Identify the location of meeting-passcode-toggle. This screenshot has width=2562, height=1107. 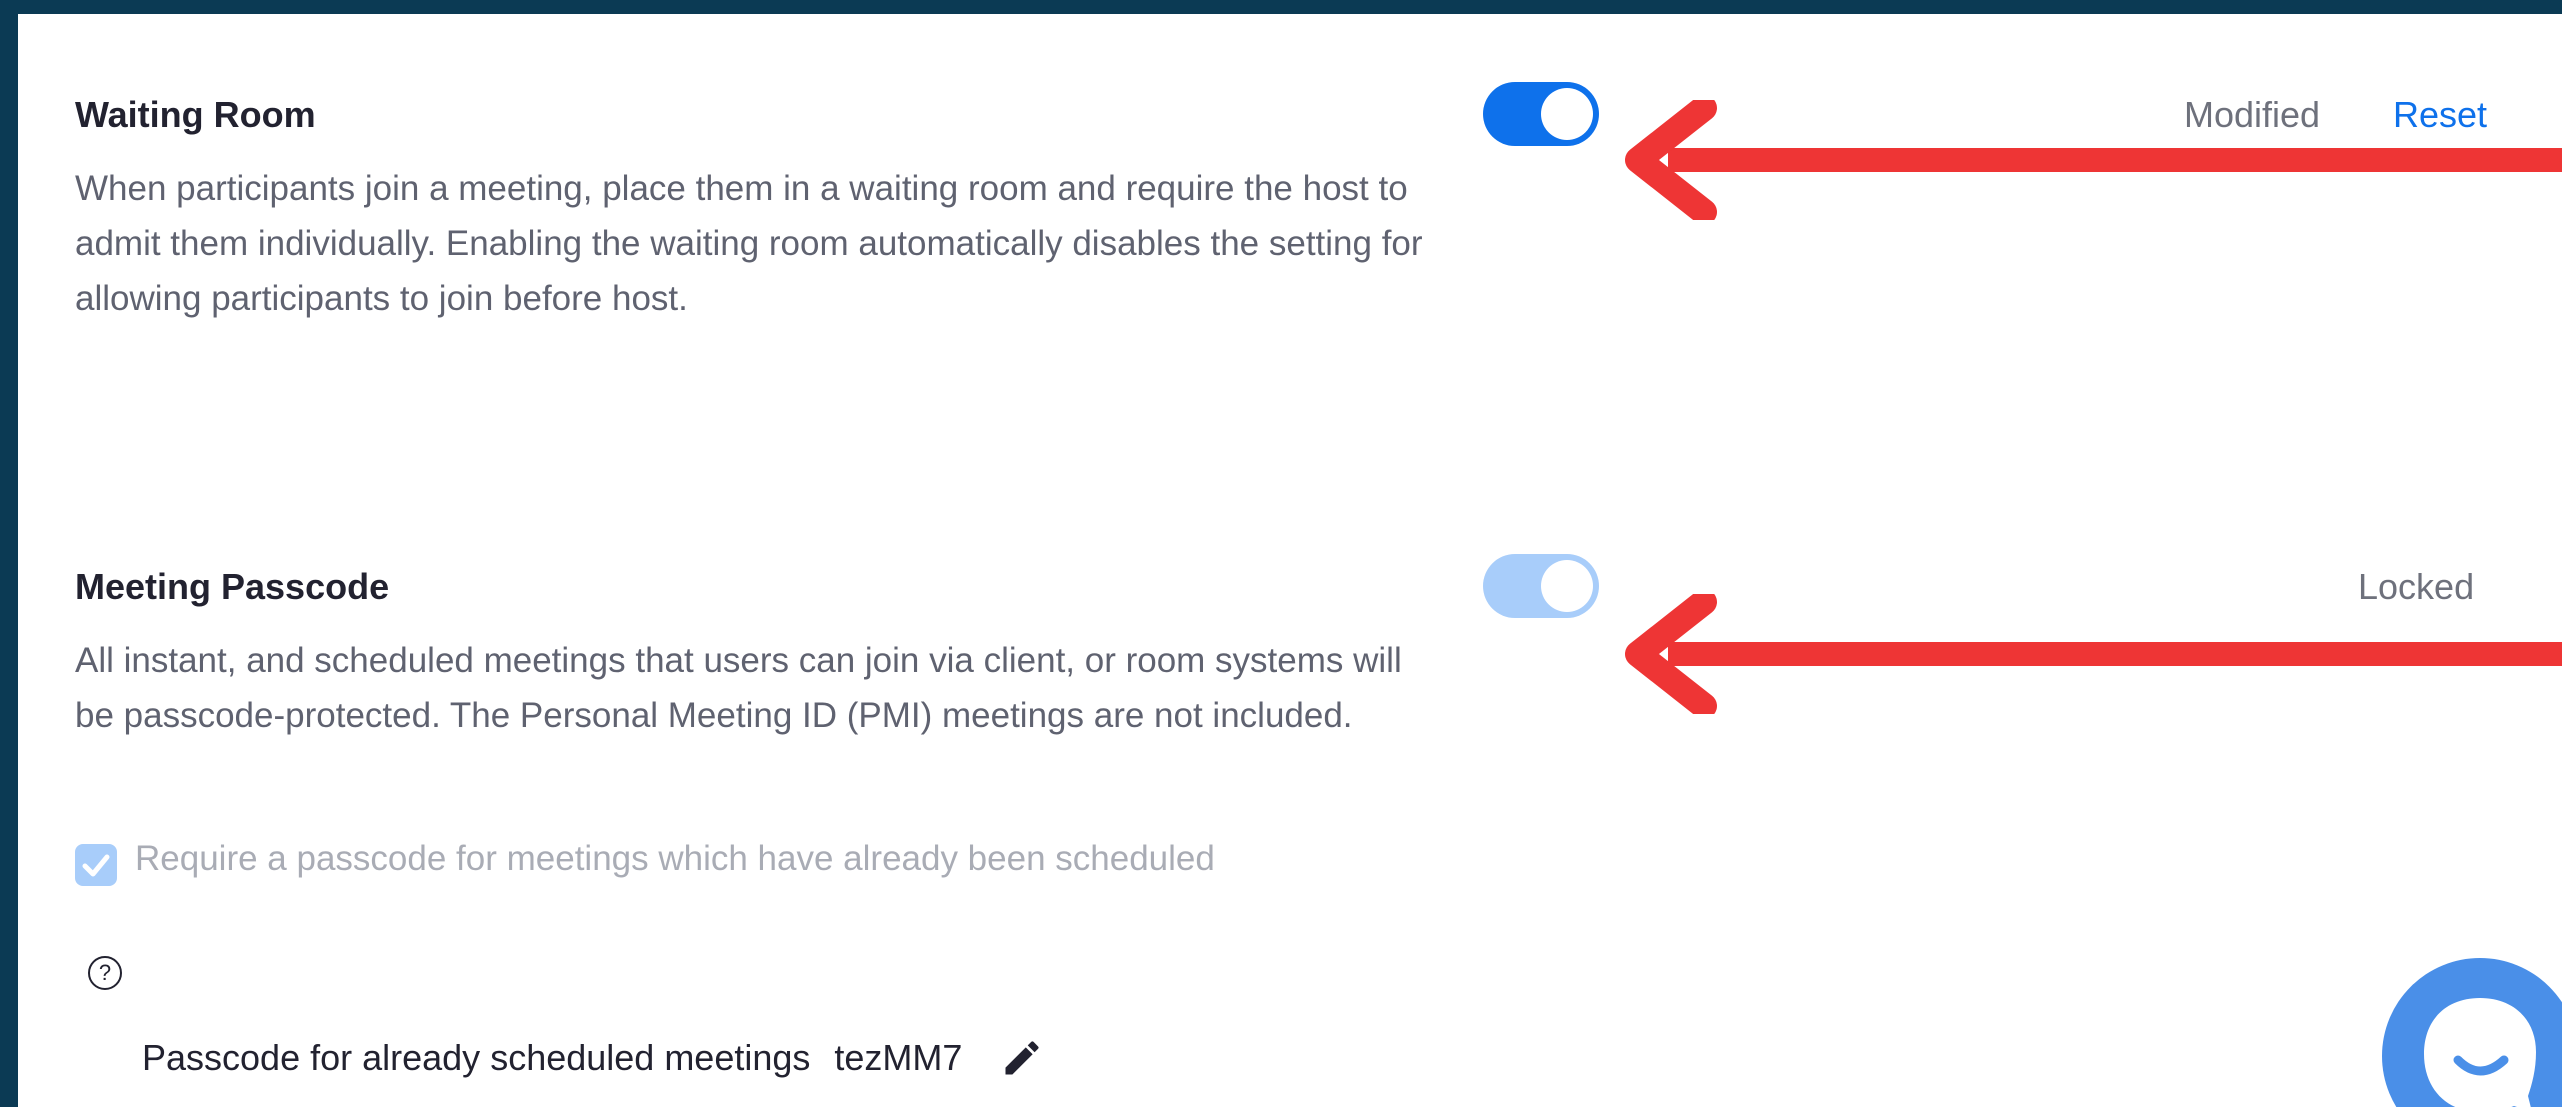
(1541, 586).